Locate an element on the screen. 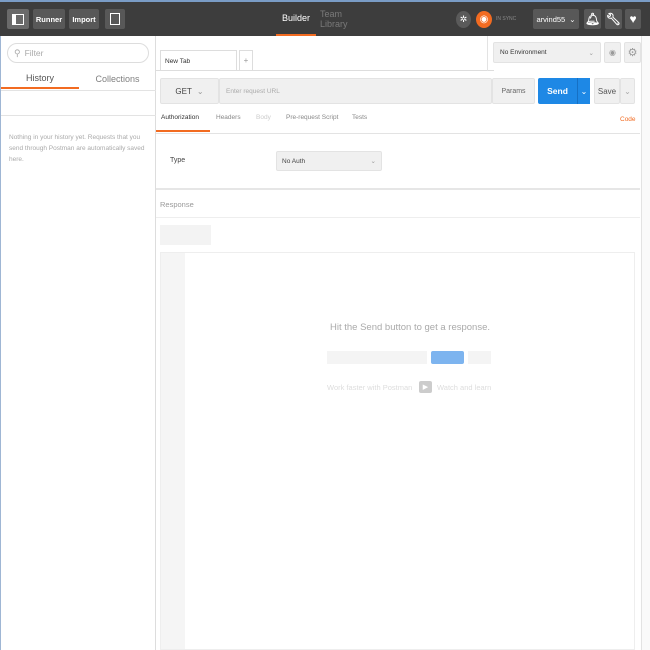 Image resolution: width=650 pixels, height=650 pixels. auth-type-label: Type is located at coordinates (178, 160).